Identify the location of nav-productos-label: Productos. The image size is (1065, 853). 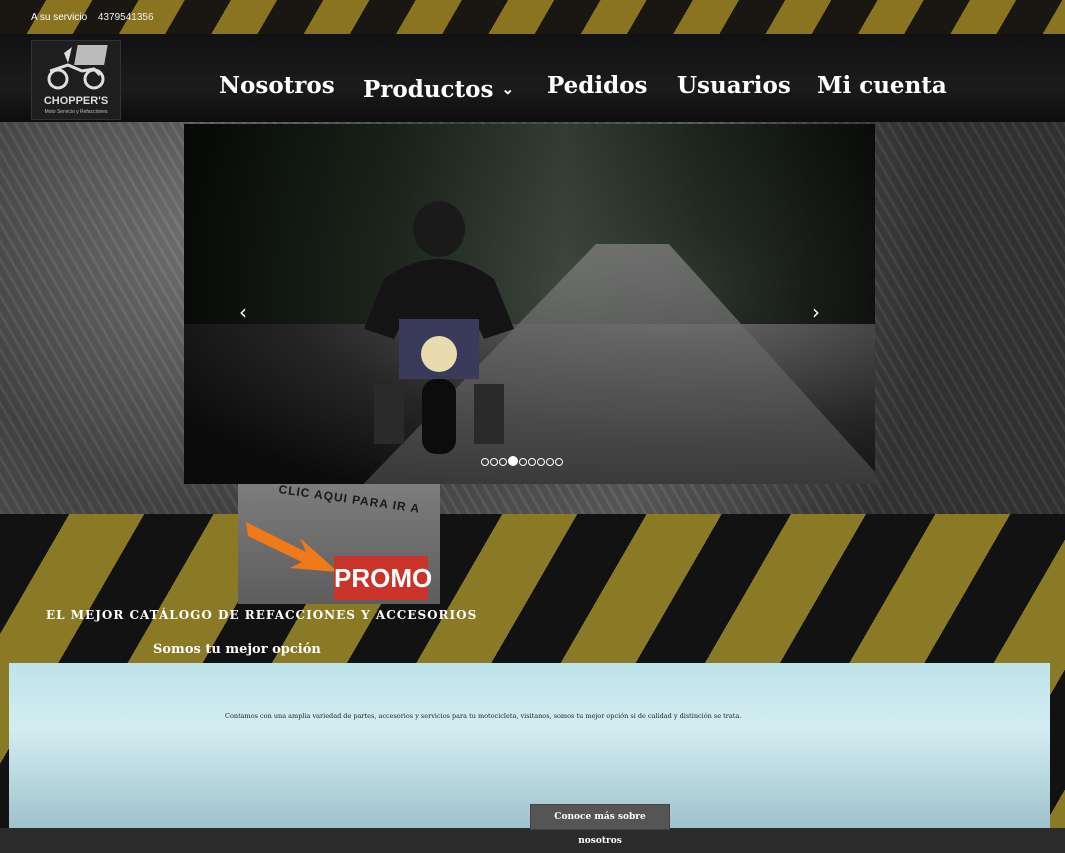
(428, 89).